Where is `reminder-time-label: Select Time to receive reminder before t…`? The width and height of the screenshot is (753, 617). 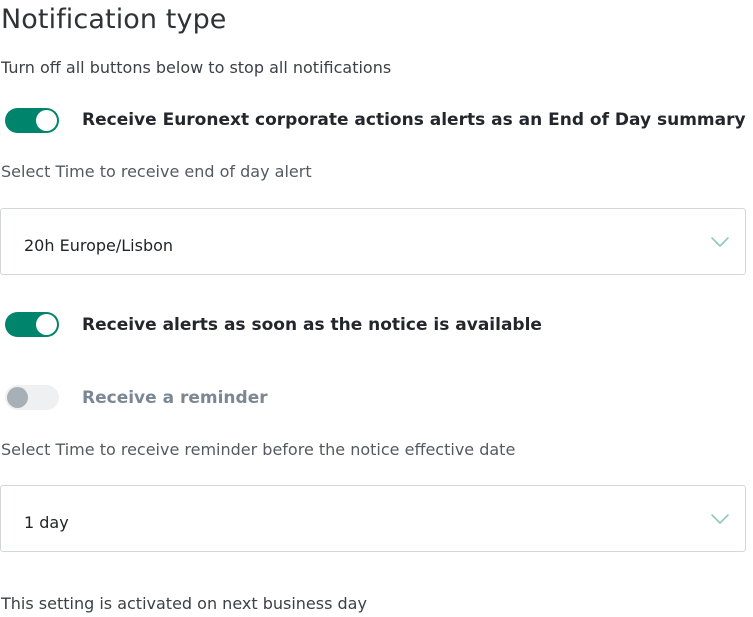 reminder-time-label: Select Time to receive reminder before t… is located at coordinates (258, 449).